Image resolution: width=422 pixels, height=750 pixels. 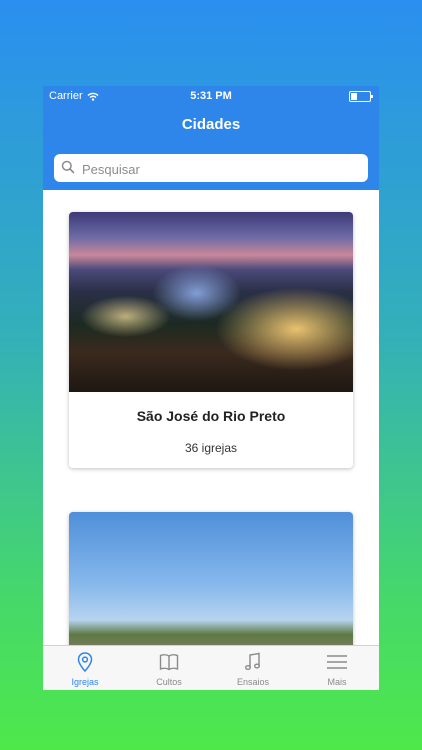 What do you see at coordinates (211, 138) in the screenshot?
I see `nav-header: Carrier 5:31 PM Cidades` at bounding box center [211, 138].